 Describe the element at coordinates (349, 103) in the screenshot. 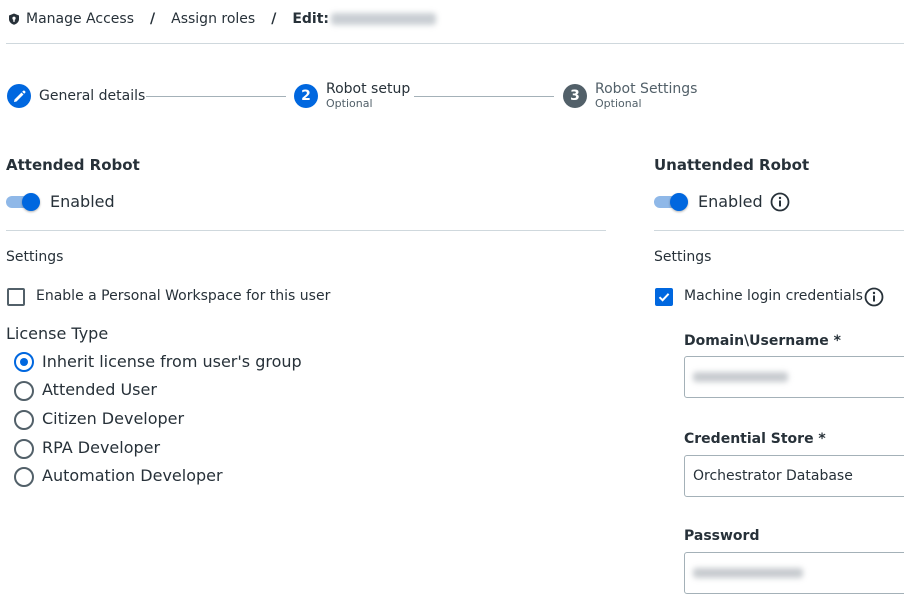

I see `step-2-optional-text: Optional` at that location.